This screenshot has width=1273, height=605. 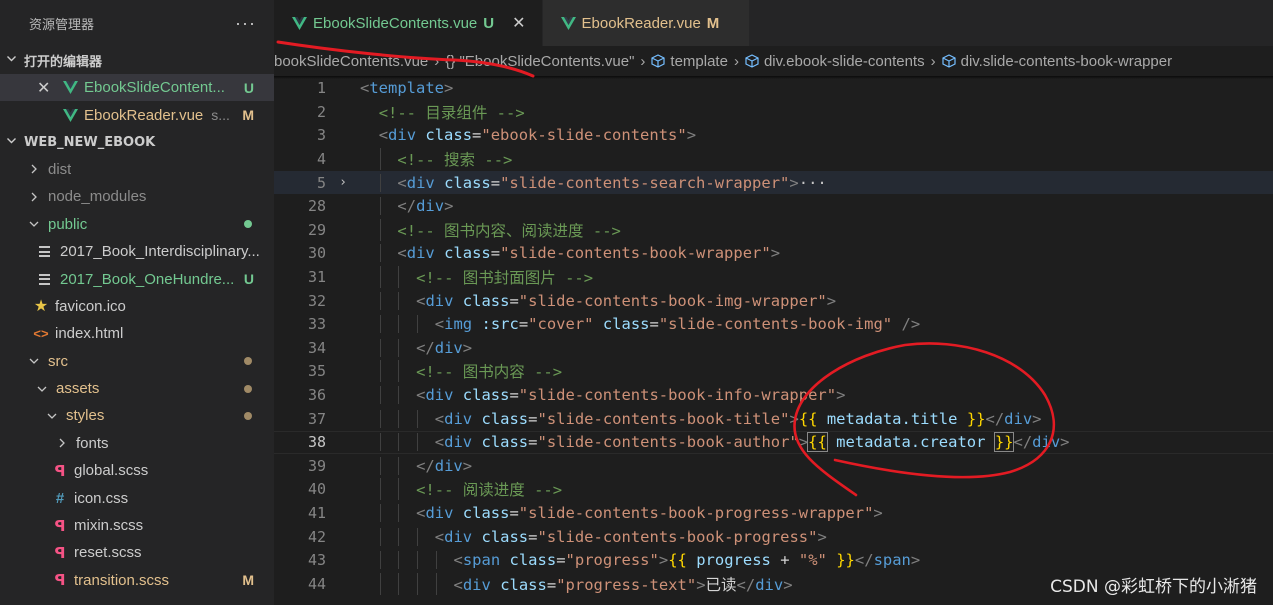 What do you see at coordinates (137, 333) in the screenshot?
I see `tree-file: <> index.html` at bounding box center [137, 333].